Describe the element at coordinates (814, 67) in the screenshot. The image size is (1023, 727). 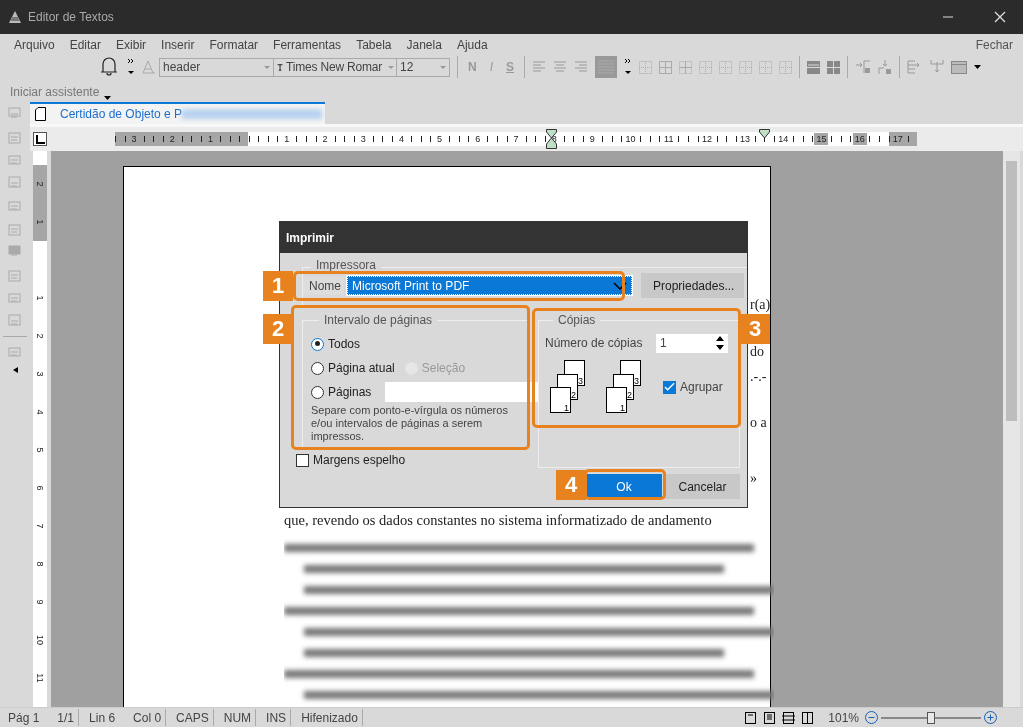
I see `split-cells-icon` at that location.